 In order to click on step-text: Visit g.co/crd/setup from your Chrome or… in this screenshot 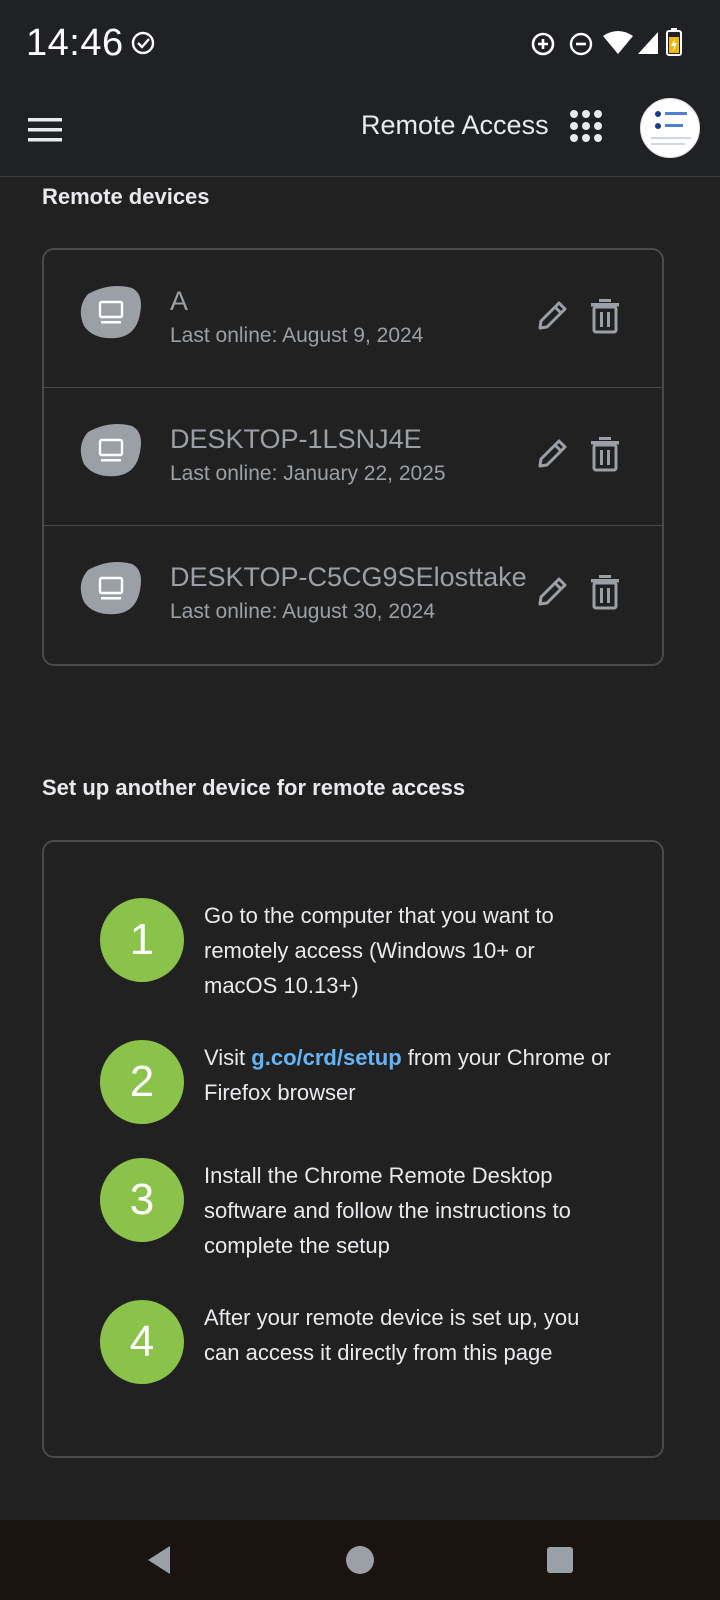, I will do `click(409, 1075)`.